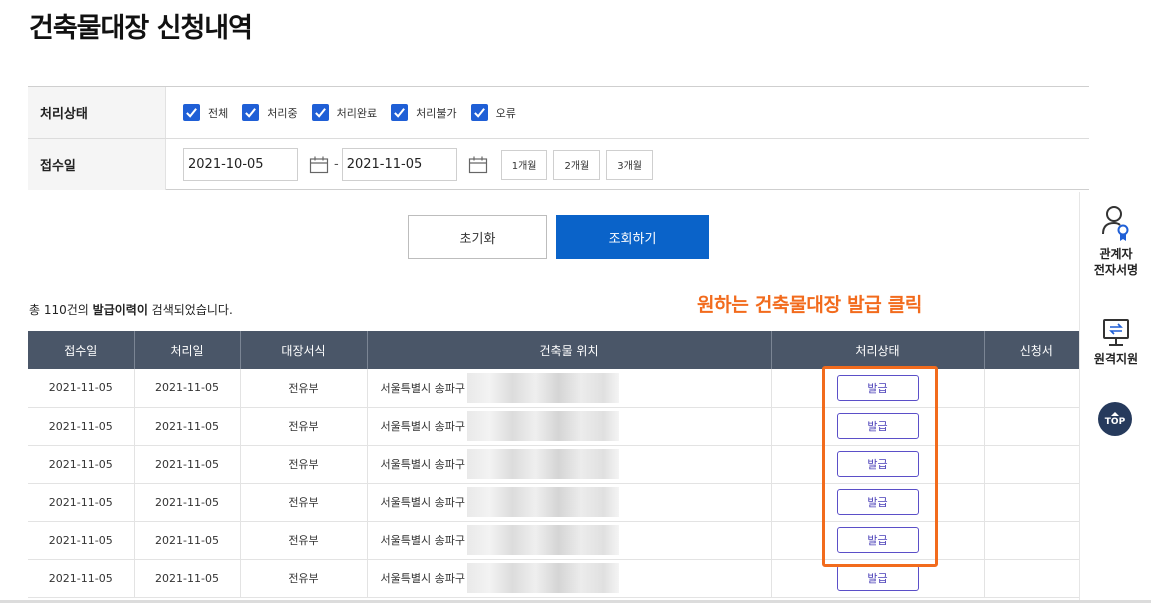 The height and width of the screenshot is (603, 1151). Describe the element at coordinates (1115, 397) in the screenshot. I see `quick-menu-panel: 관계자 전자서명 원격지원` at that location.